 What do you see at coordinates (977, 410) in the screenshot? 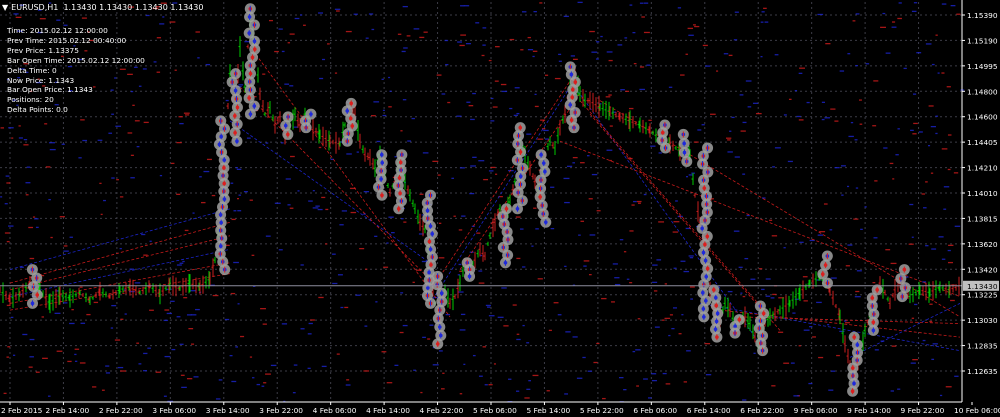
I see `x-tick-label: 10 Feb 06:00` at bounding box center [977, 410].